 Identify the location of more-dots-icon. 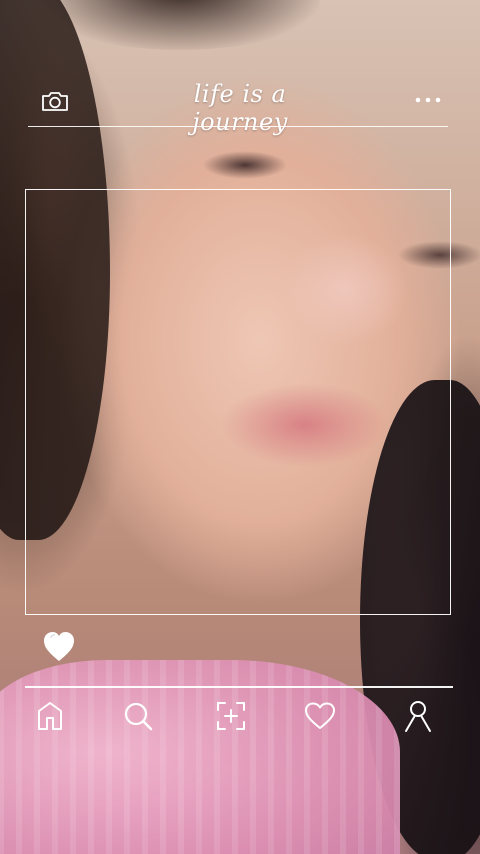
(428, 100).